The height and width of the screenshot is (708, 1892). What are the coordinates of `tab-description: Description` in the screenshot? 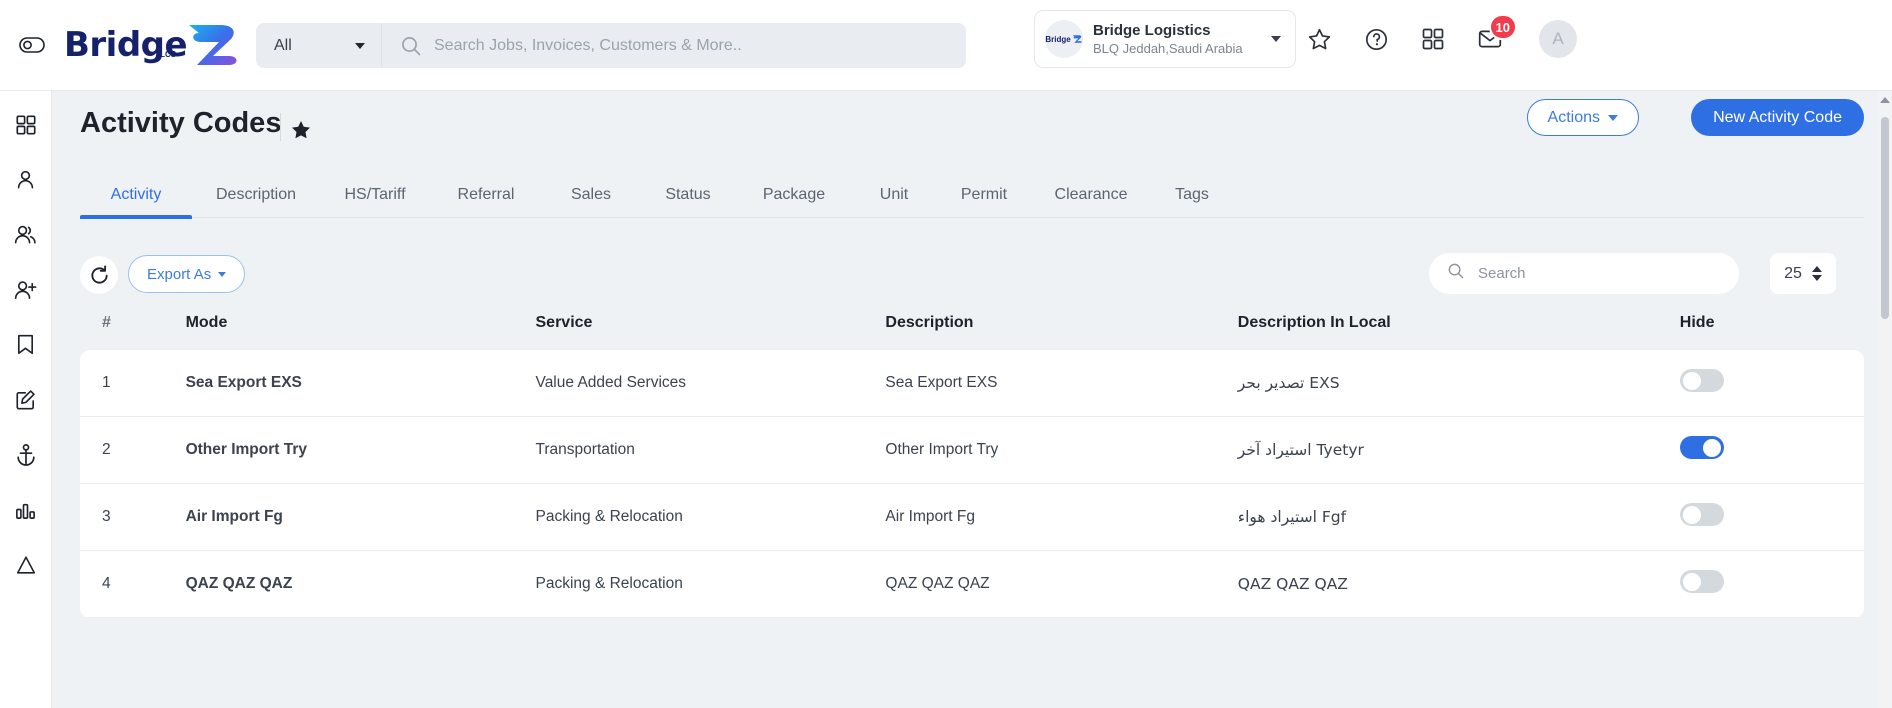 It's located at (256, 202).